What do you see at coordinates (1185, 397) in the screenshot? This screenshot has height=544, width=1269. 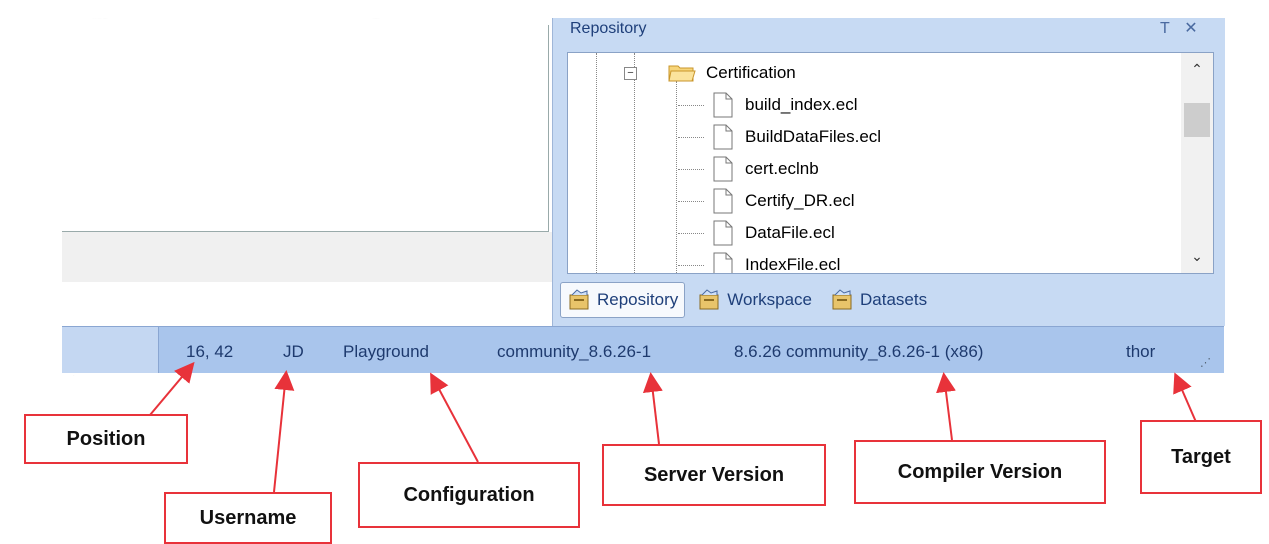 I see `arrow-target` at bounding box center [1185, 397].